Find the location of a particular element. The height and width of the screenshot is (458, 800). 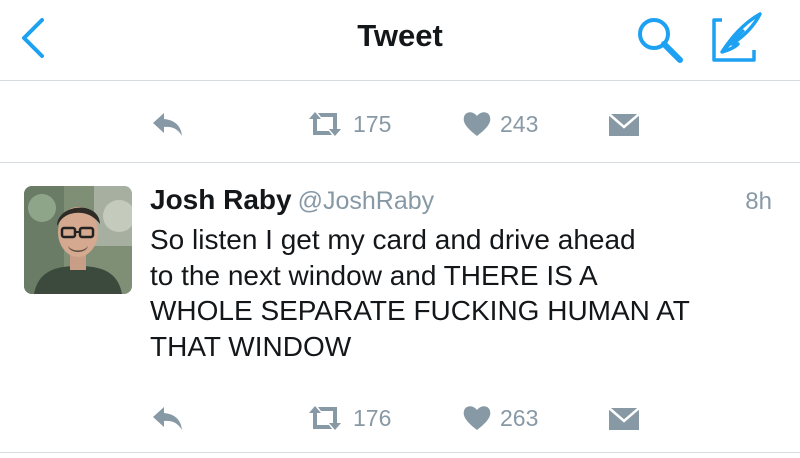

tweet-text-line: THAT WINDOW is located at coordinates (251, 346).